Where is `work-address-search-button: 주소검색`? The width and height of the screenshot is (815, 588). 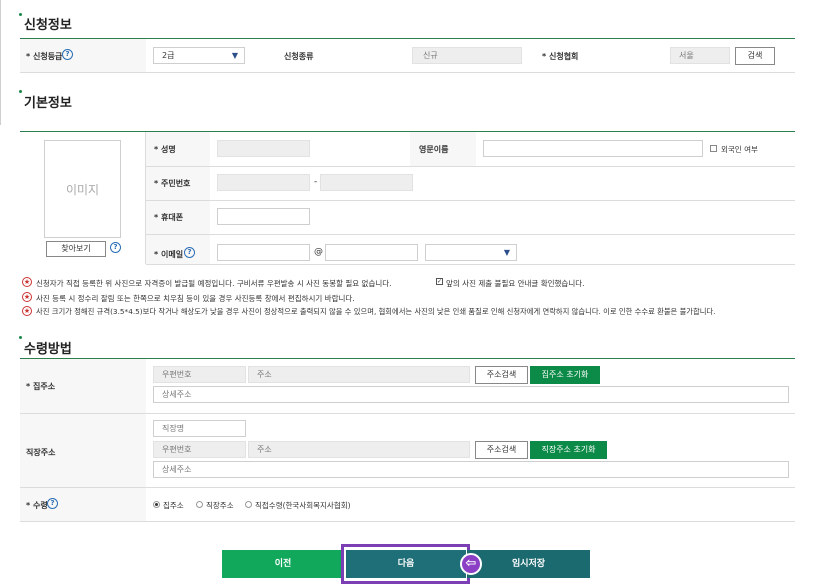
work-address-search-button: 주소검색 is located at coordinates (501, 450).